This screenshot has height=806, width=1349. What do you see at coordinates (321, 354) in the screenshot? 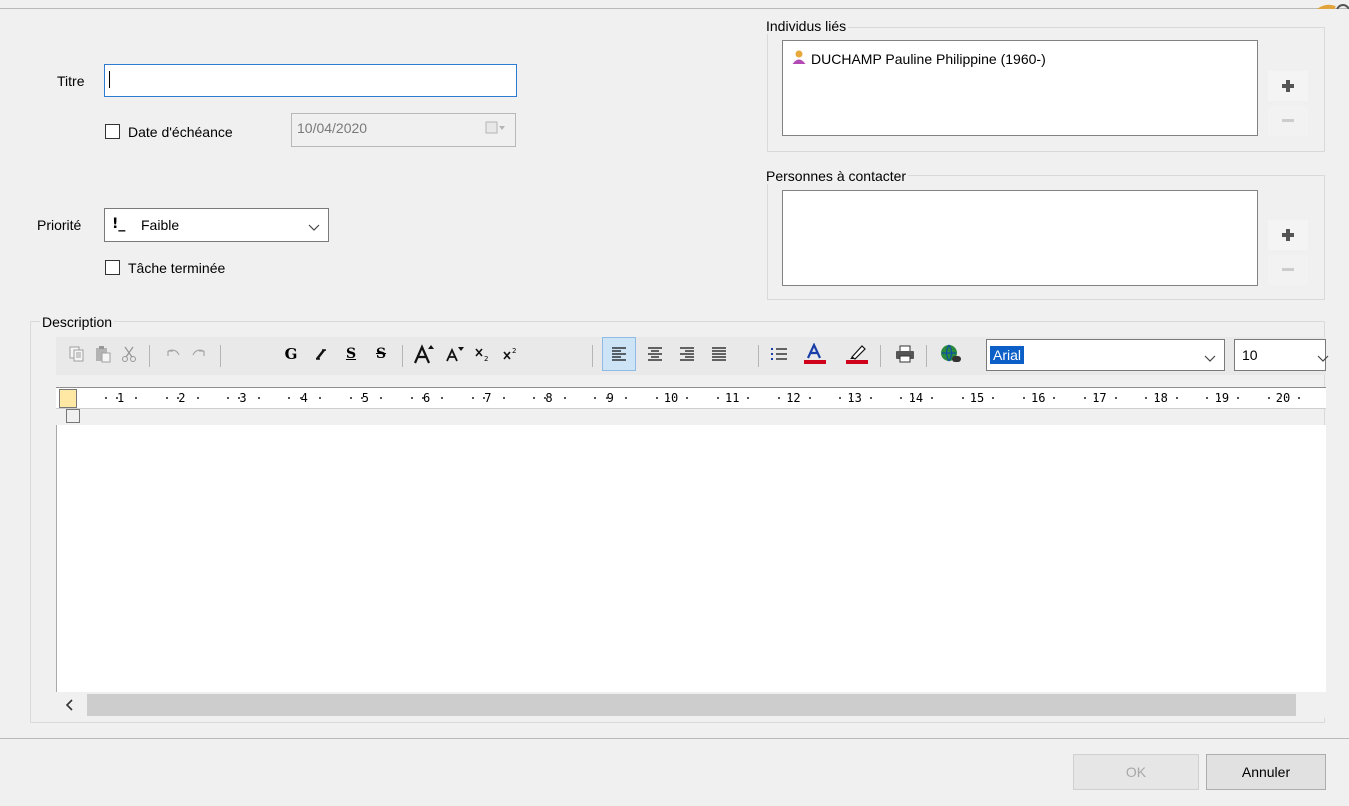
I see `italic-icon` at bounding box center [321, 354].